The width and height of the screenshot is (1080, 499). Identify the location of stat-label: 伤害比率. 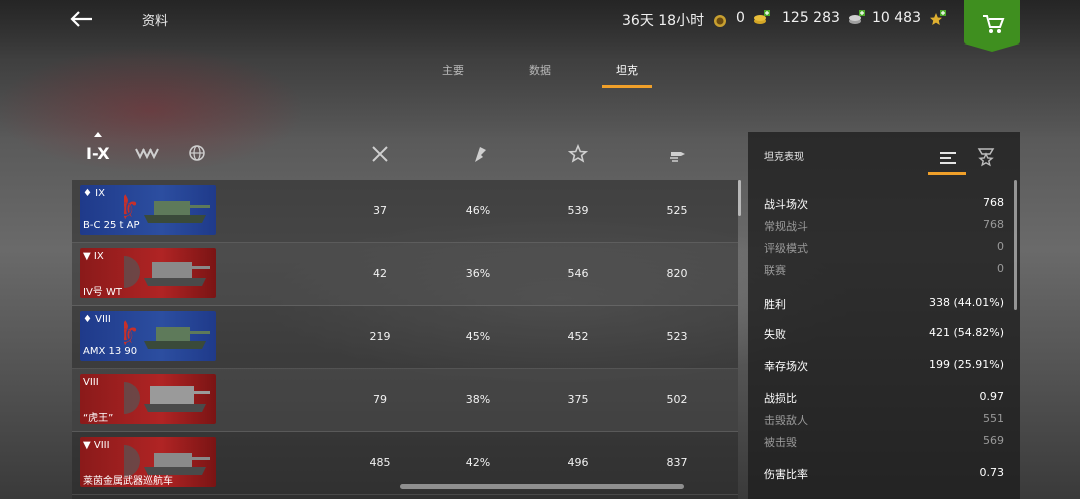
(786, 474).